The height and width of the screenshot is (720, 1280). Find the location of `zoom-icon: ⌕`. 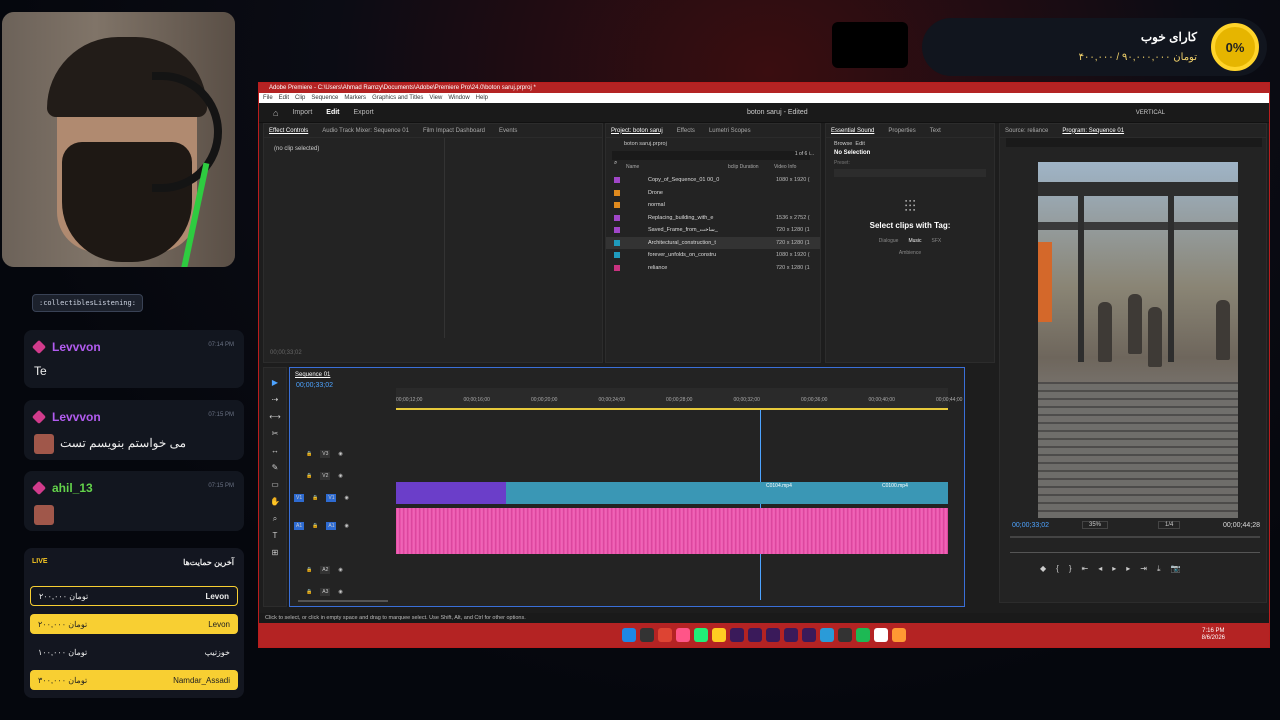

zoom-icon: ⌕ is located at coordinates (275, 518).